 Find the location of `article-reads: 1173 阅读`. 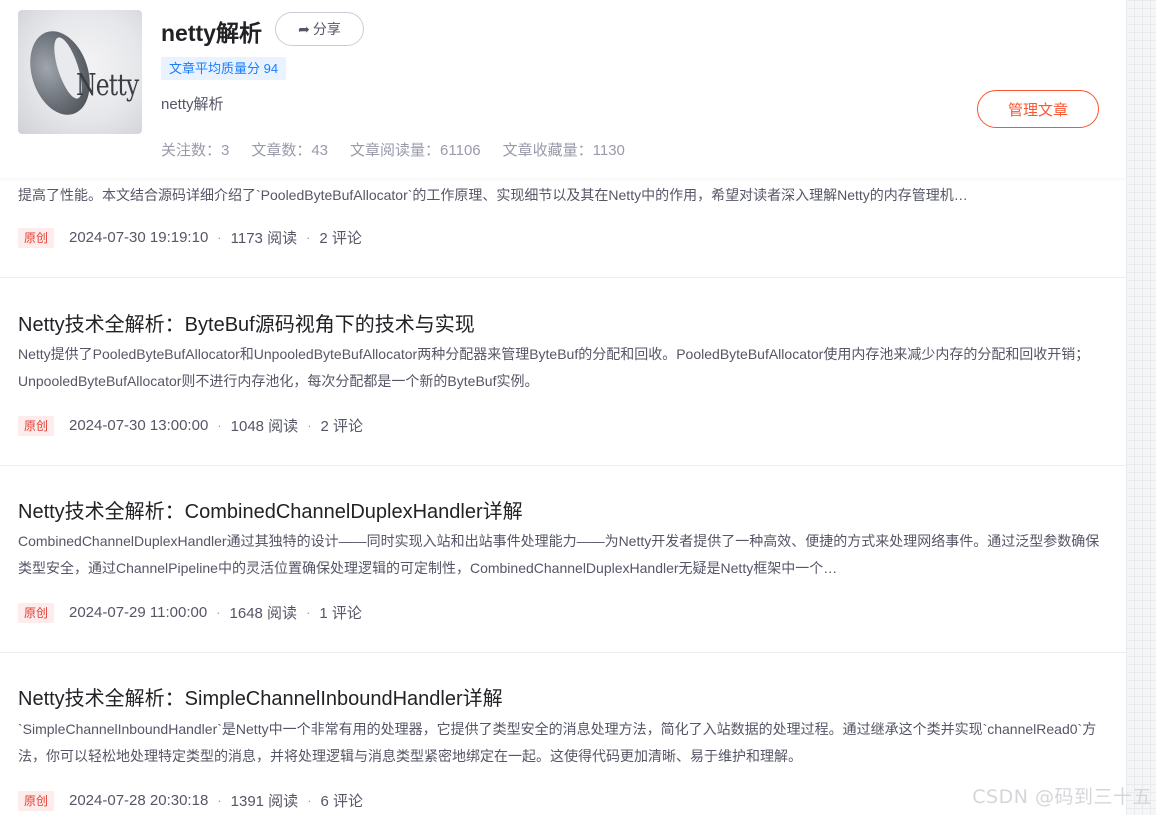

article-reads: 1173 阅读 is located at coordinates (264, 238).